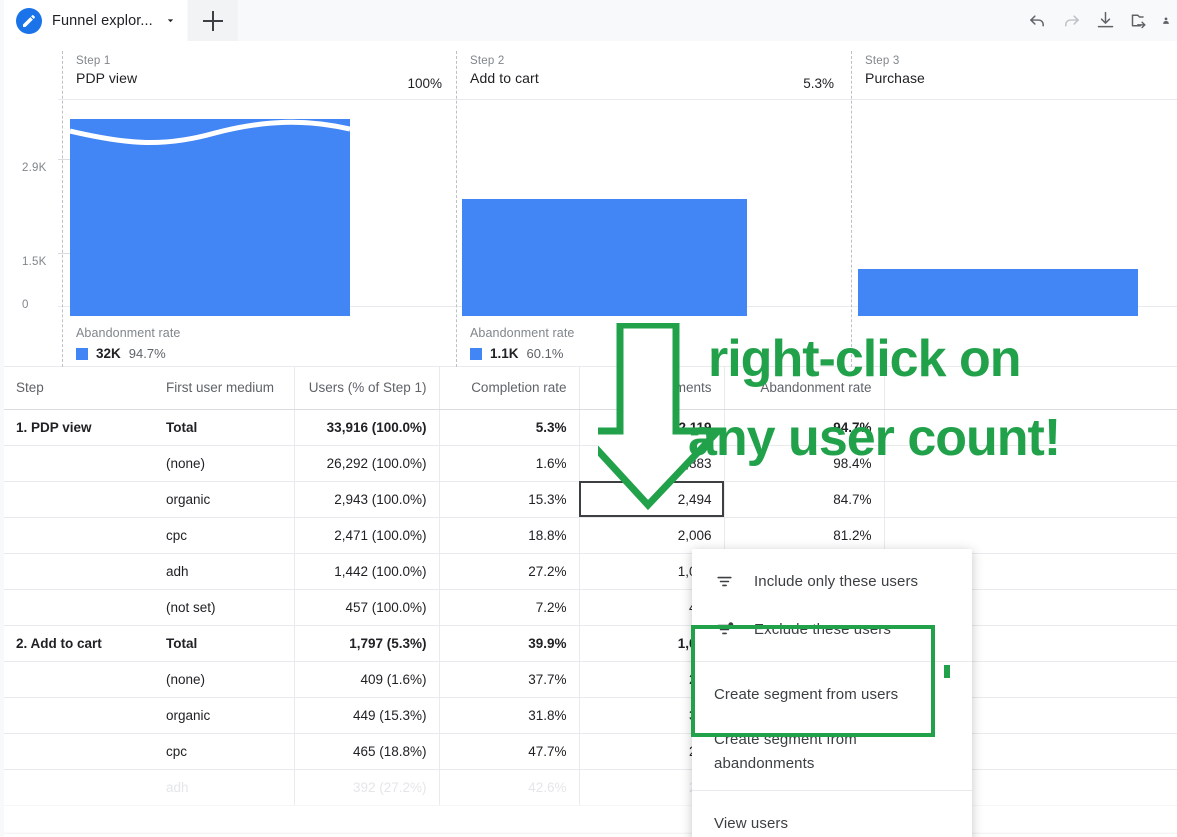 Image resolution: width=1177 pixels, height=837 pixels. Describe the element at coordinates (508, 499) in the screenshot. I see `cell-completion-rate: 15.3%` at that location.